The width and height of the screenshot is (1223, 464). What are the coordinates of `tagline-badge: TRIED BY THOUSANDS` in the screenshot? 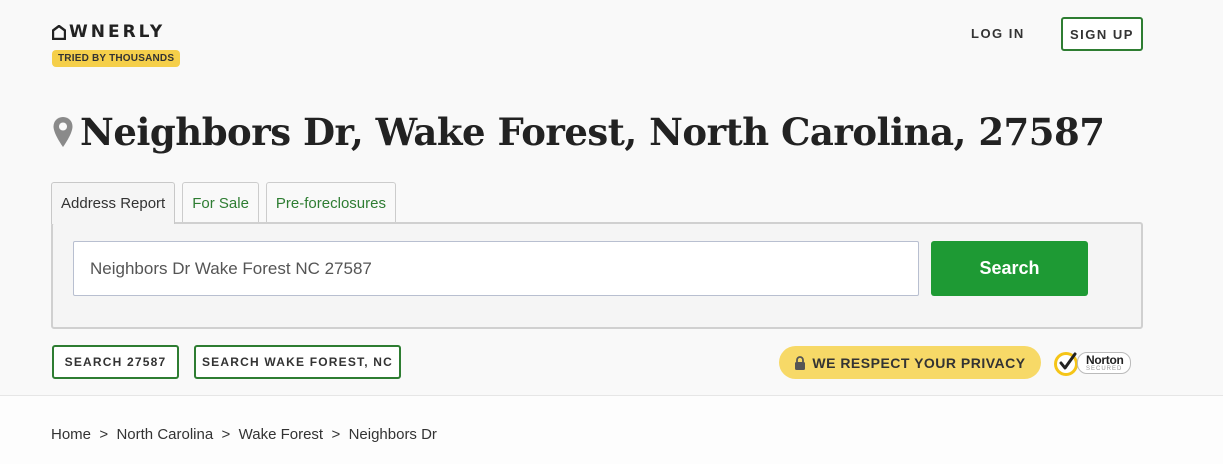 It's located at (116, 58).